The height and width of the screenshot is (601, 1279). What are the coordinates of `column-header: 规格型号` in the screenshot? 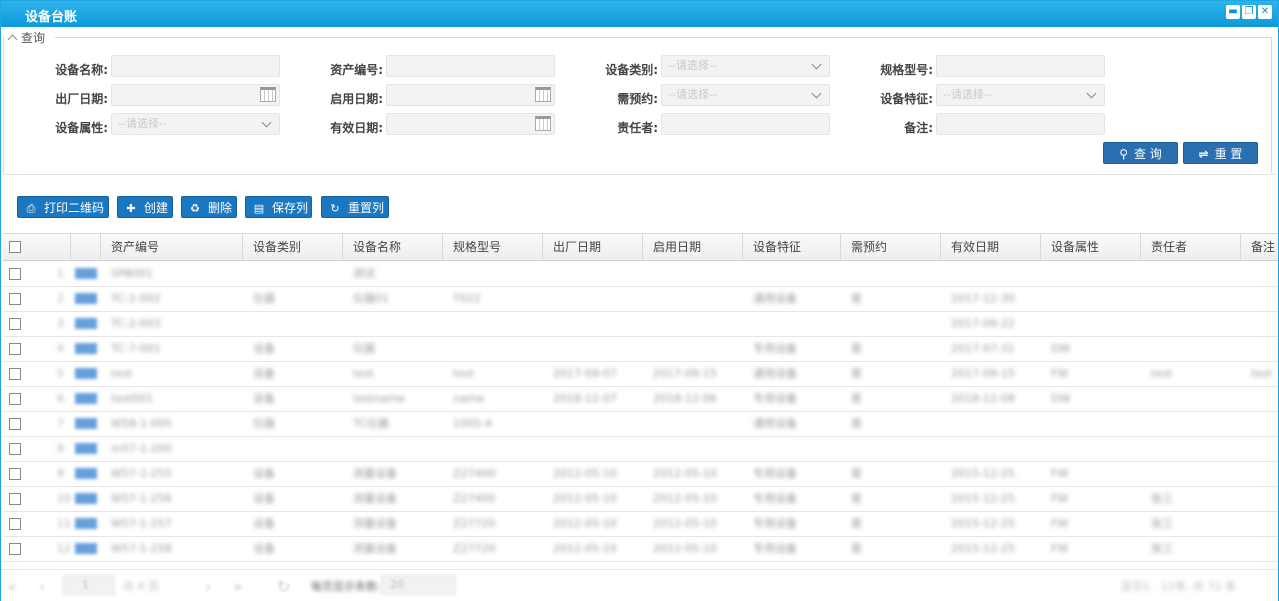 It's located at (493, 247).